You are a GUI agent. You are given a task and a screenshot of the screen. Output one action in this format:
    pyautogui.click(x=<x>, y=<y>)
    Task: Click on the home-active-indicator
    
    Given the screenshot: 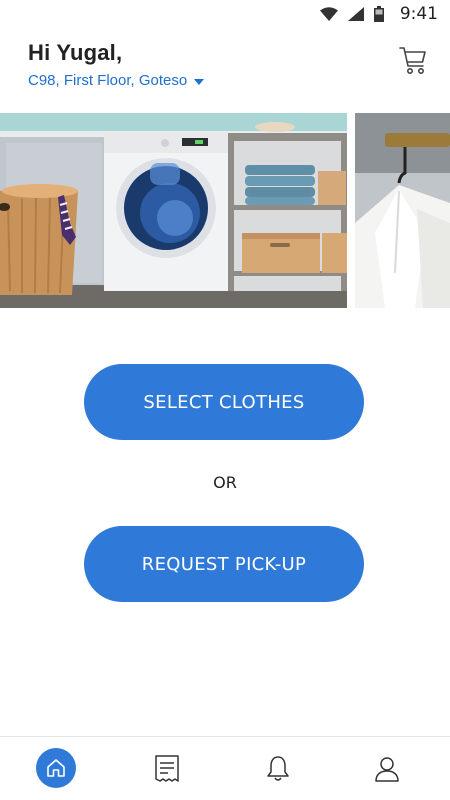 What is the action you would take?
    pyautogui.click(x=56, y=767)
    